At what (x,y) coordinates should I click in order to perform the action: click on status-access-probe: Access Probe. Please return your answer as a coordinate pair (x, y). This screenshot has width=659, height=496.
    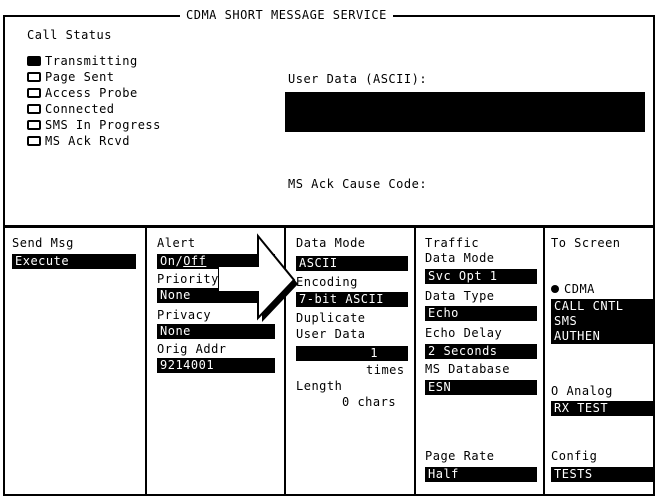
    Looking at the image, I should click on (91, 93).